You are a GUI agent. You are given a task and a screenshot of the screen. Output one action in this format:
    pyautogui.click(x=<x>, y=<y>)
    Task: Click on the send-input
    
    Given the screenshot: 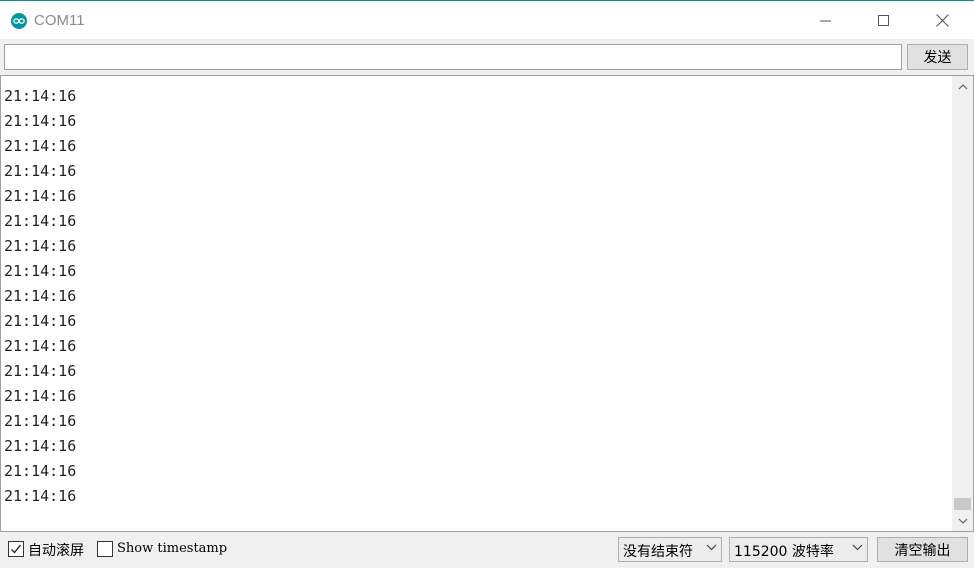 What is the action you would take?
    pyautogui.click(x=453, y=57)
    